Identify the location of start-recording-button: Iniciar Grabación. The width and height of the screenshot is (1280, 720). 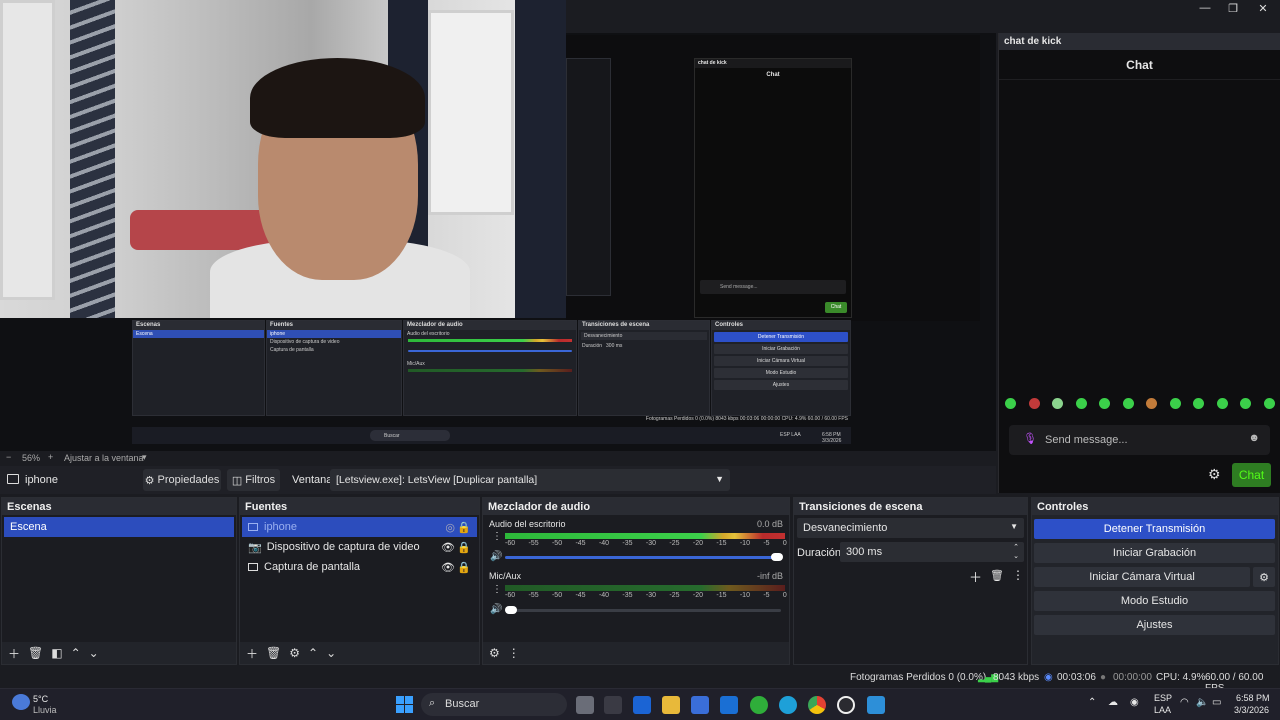
(1154, 553).